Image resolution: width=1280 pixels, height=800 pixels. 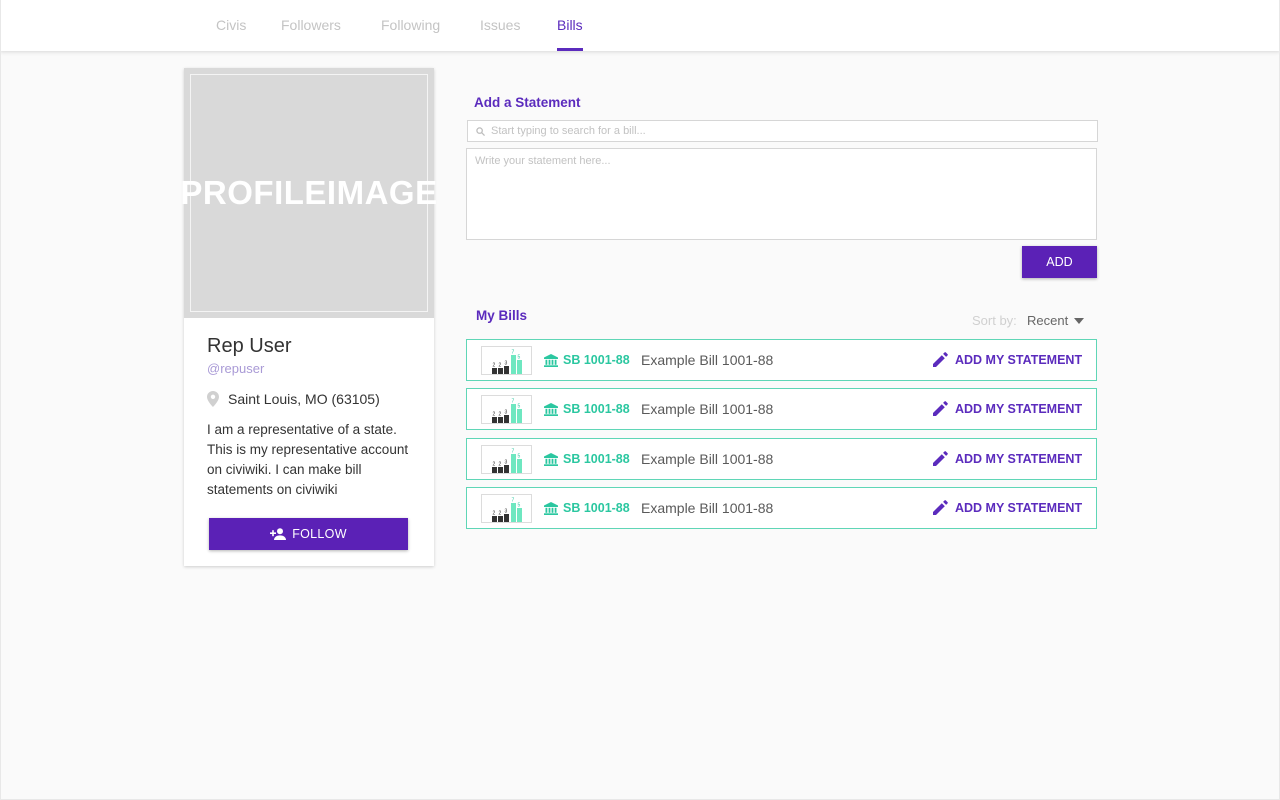 I want to click on follow-button: FOLLOW, so click(x=308, y=534).